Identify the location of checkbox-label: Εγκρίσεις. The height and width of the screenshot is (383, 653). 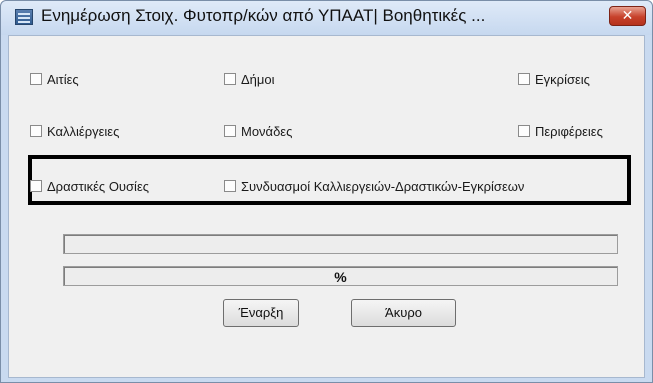
(562, 79).